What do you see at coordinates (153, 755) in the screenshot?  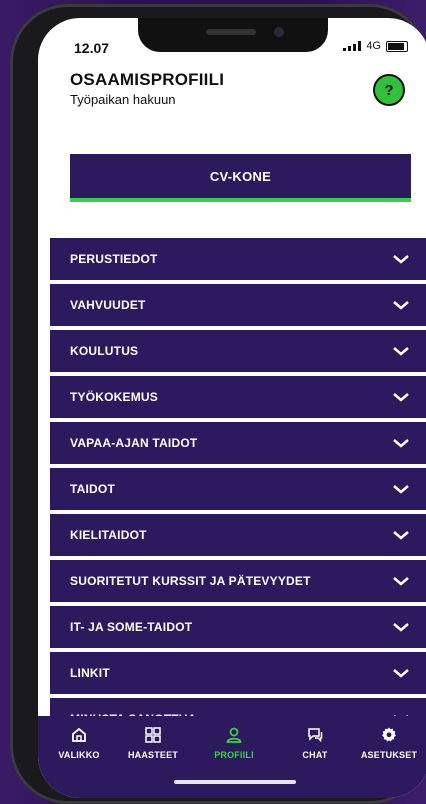 I see `nav-label: HAASTEET` at bounding box center [153, 755].